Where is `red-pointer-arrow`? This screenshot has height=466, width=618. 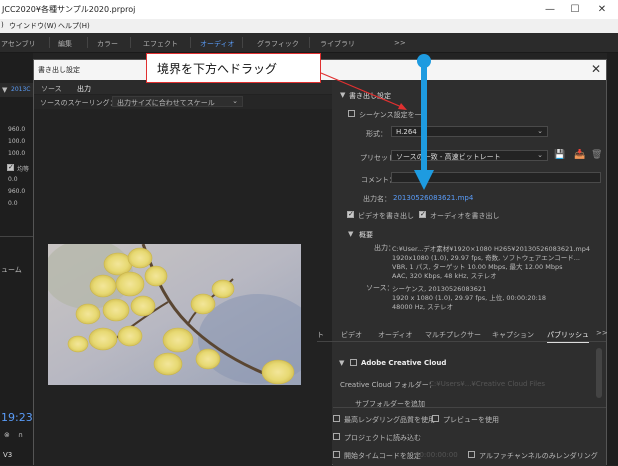 red-pointer-arrow is located at coordinates (363, 91).